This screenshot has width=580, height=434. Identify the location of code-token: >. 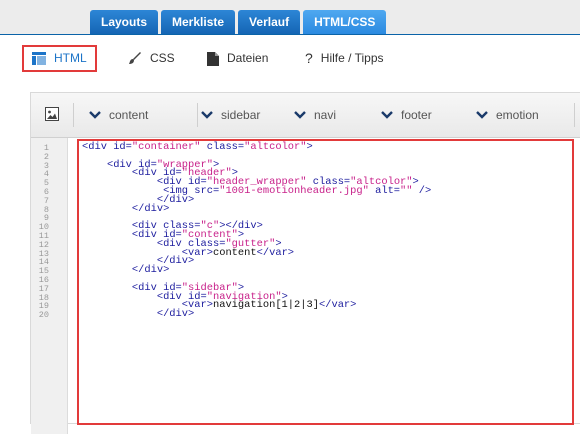
(309, 147).